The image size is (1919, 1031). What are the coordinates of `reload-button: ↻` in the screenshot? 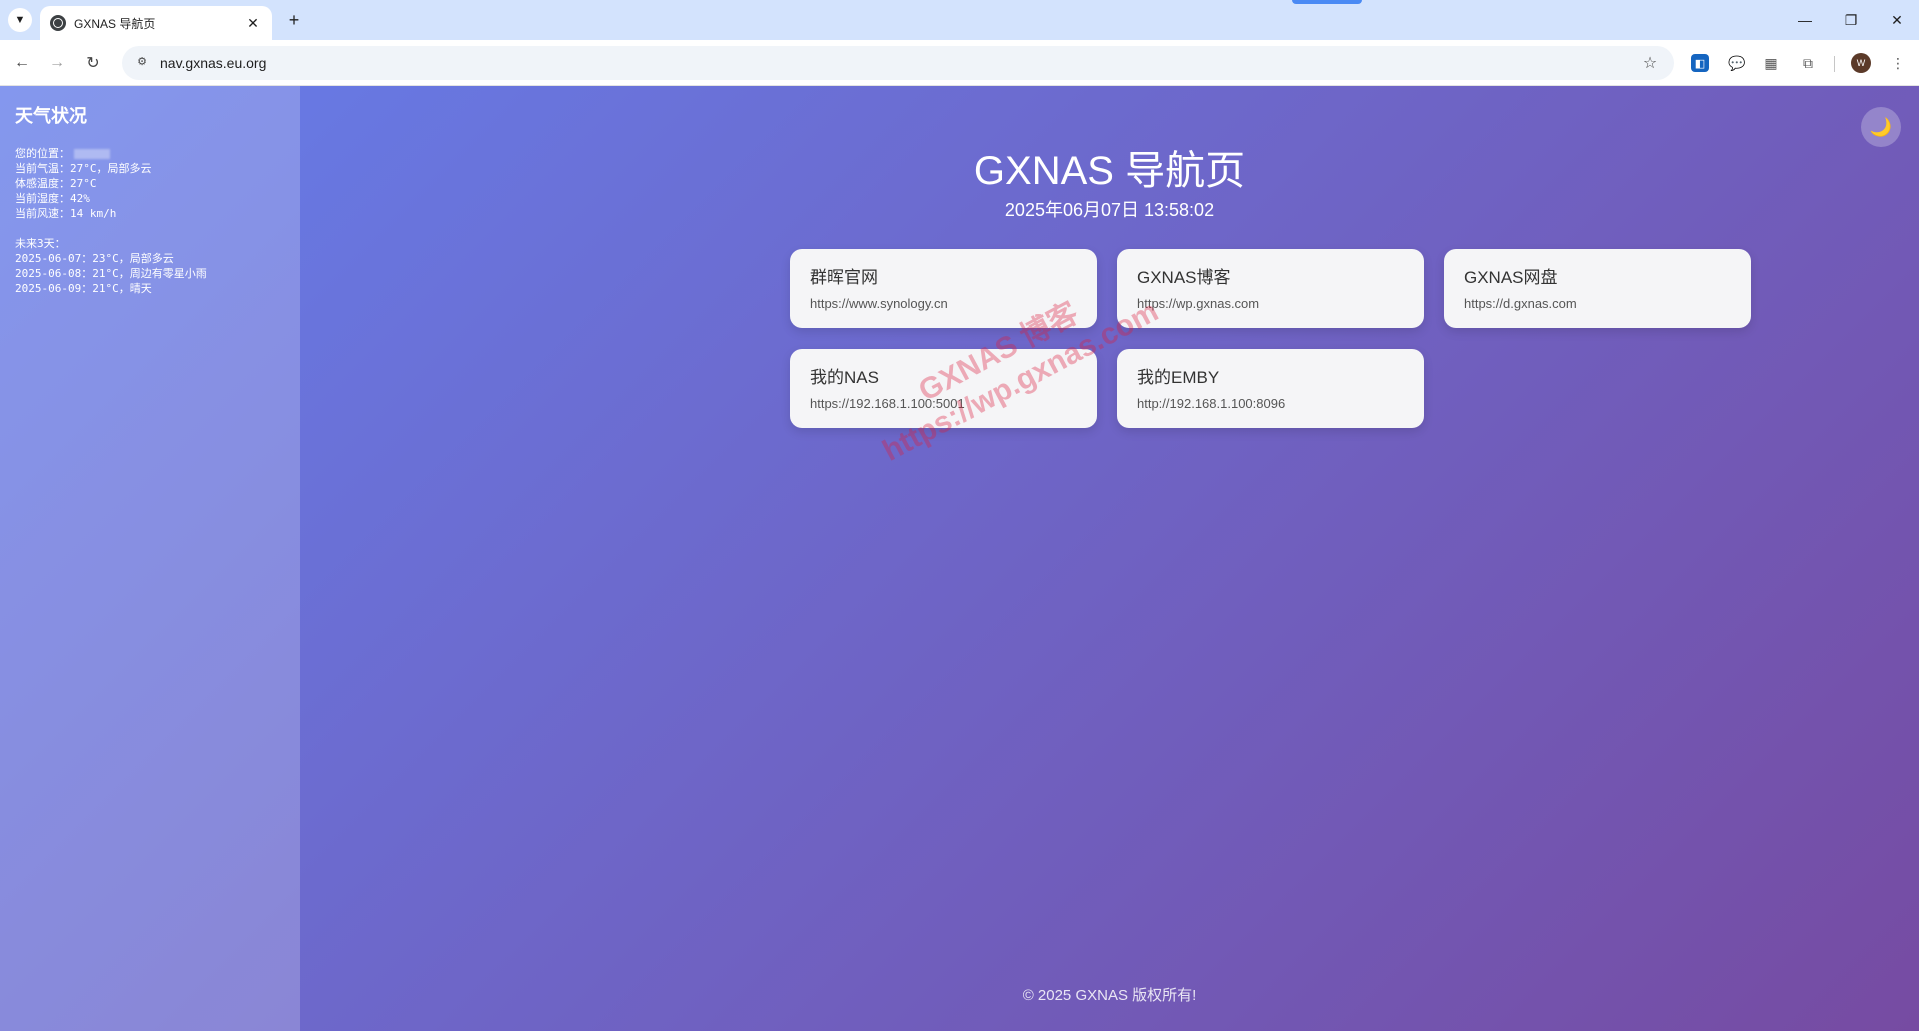 It's located at (93, 63).